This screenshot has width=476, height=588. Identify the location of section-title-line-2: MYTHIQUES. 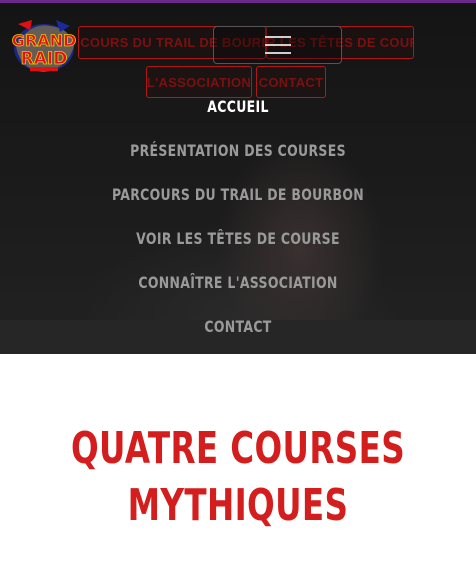
(238, 505).